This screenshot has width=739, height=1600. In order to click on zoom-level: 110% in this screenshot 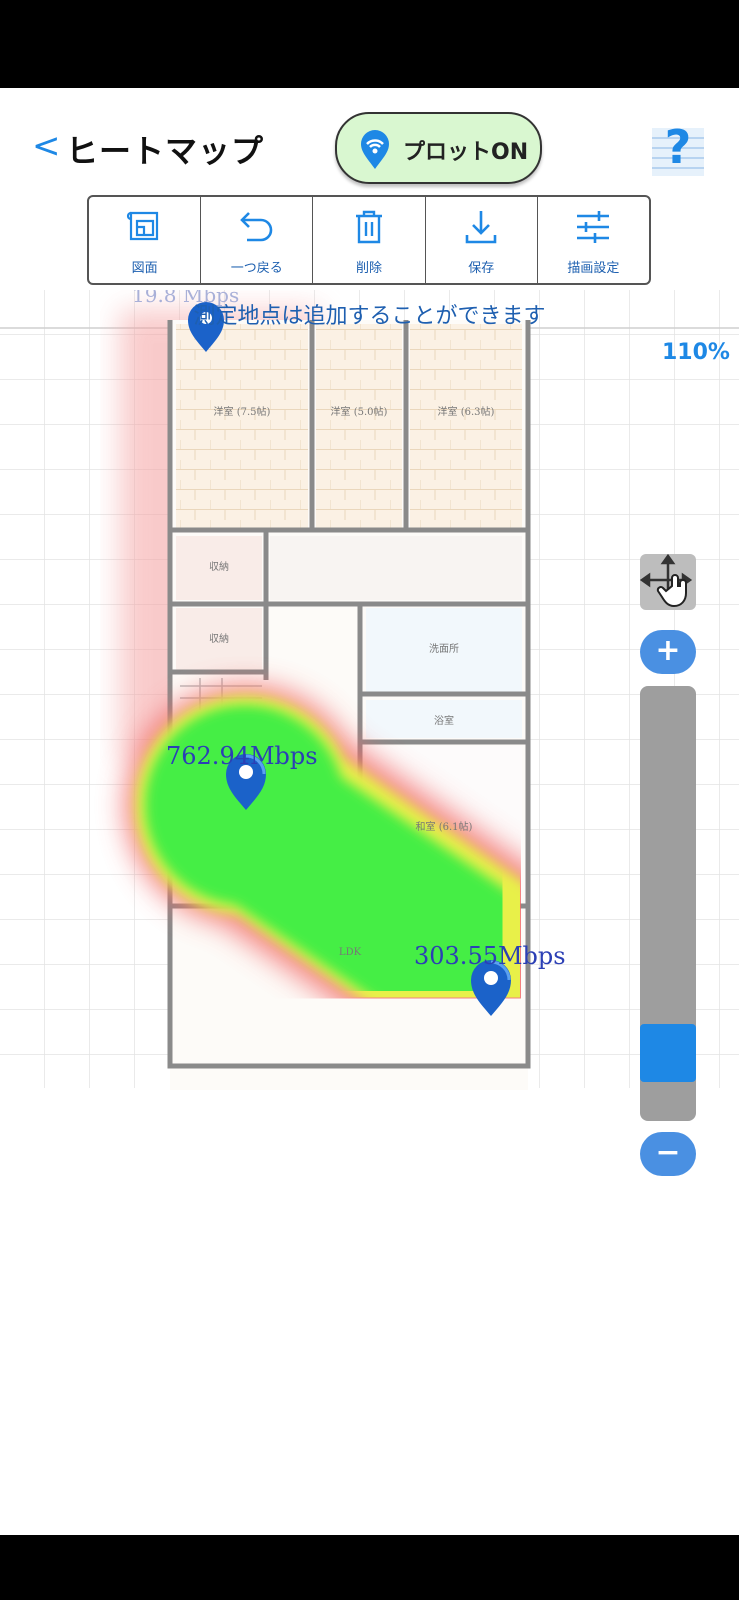, I will do `click(696, 352)`.